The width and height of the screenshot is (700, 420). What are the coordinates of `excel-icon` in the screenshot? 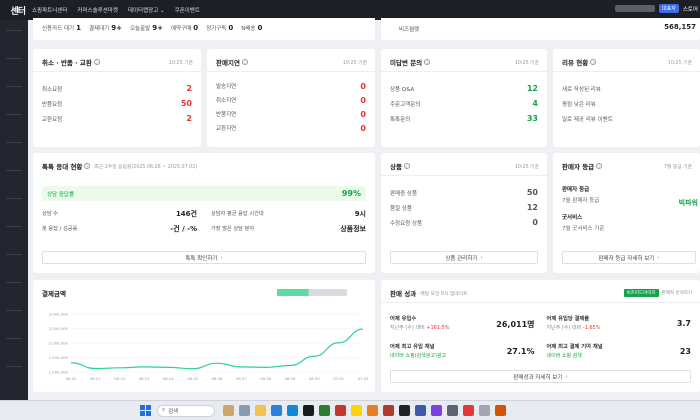 It's located at (324, 410).